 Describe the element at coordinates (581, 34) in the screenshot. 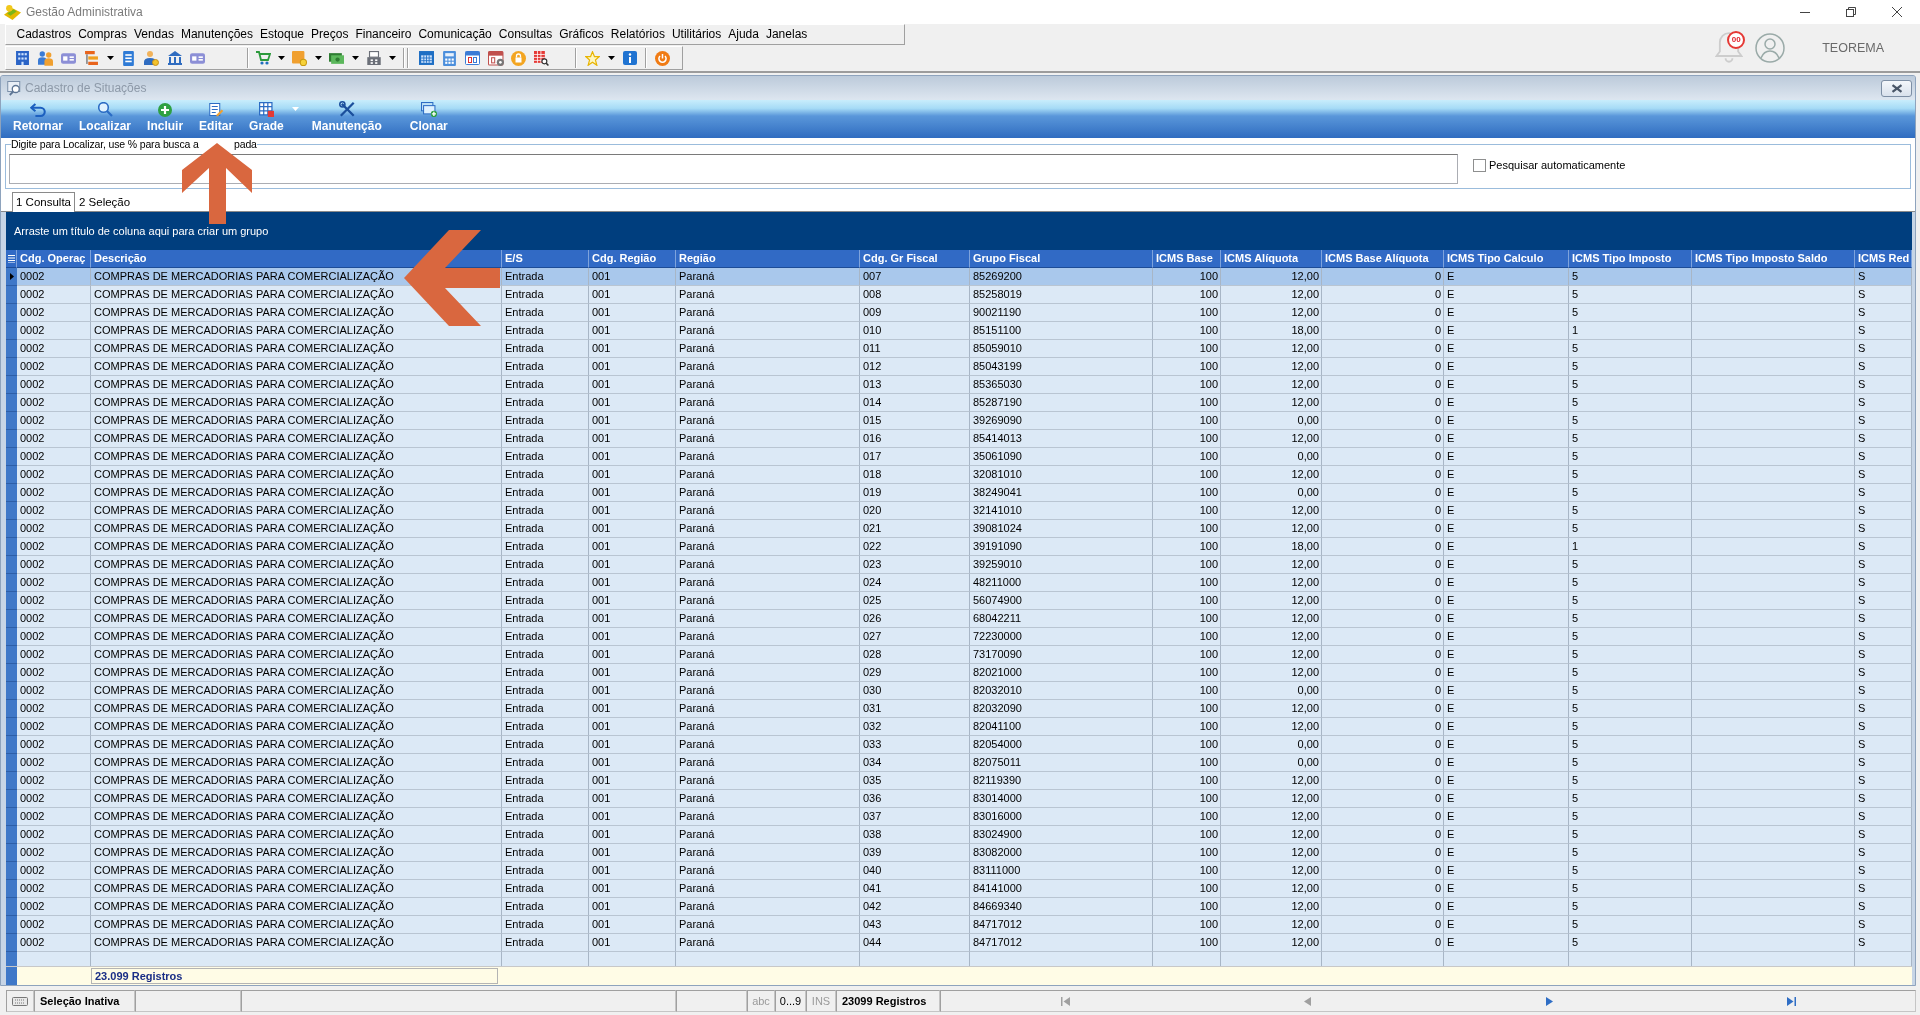

I see `menu-item: Gráficos` at that location.